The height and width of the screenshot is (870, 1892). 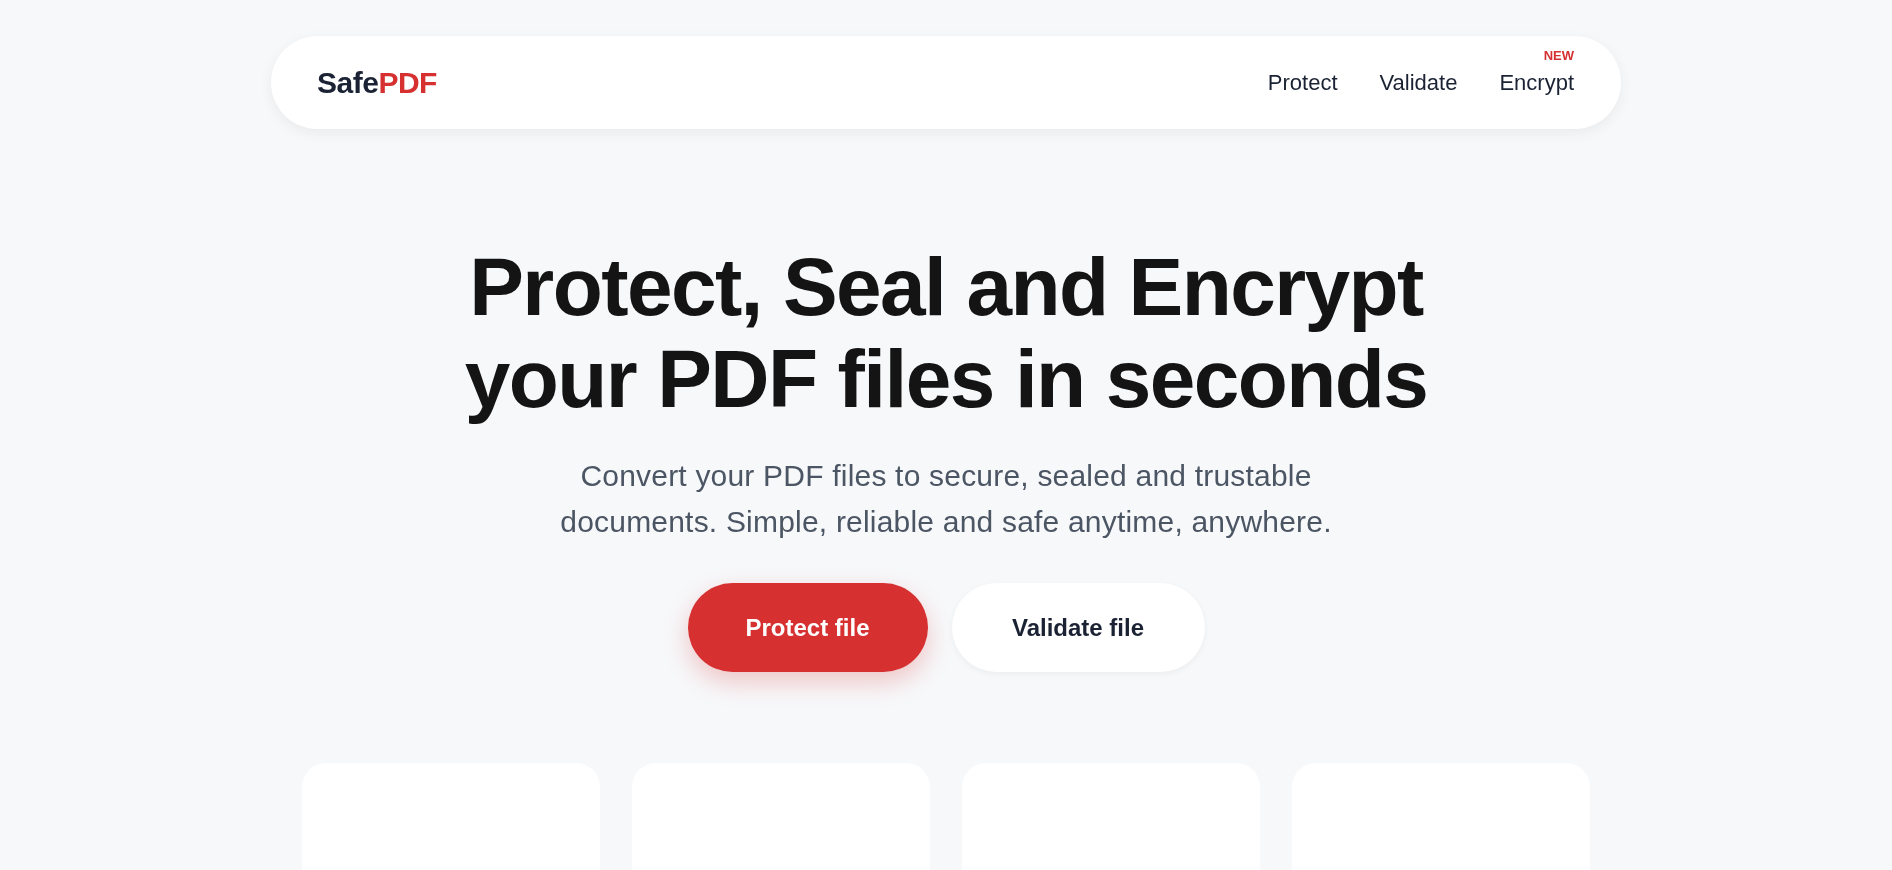 What do you see at coordinates (807, 627) in the screenshot?
I see `protect-file-button: Protect file` at bounding box center [807, 627].